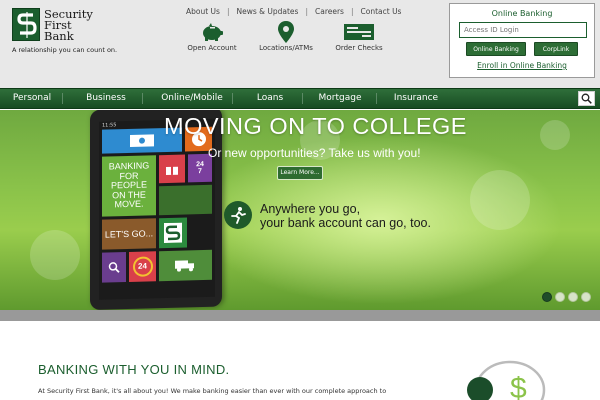  What do you see at coordinates (212, 32) in the screenshot?
I see `piggy-bank-icon` at bounding box center [212, 32].